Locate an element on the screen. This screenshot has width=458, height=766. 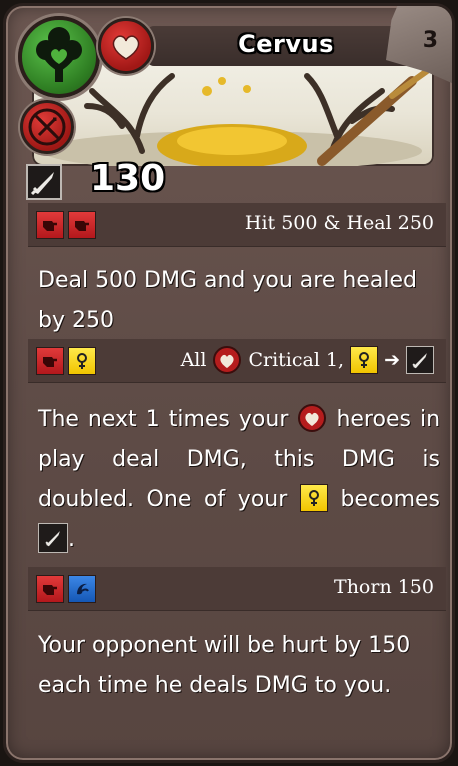
tree-heart-icon is located at coordinates (59, 54).